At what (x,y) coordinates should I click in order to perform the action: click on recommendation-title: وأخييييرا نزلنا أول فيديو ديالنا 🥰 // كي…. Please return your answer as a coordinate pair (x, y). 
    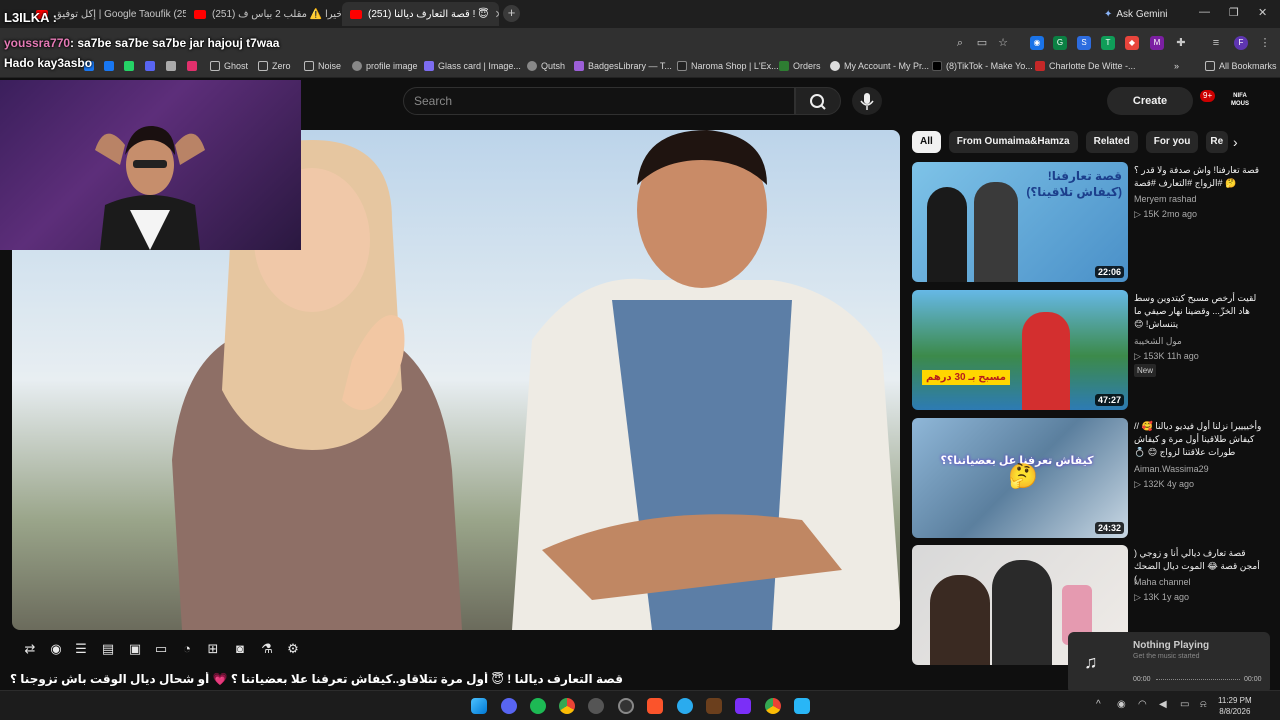
    Looking at the image, I should click on (1199, 439).